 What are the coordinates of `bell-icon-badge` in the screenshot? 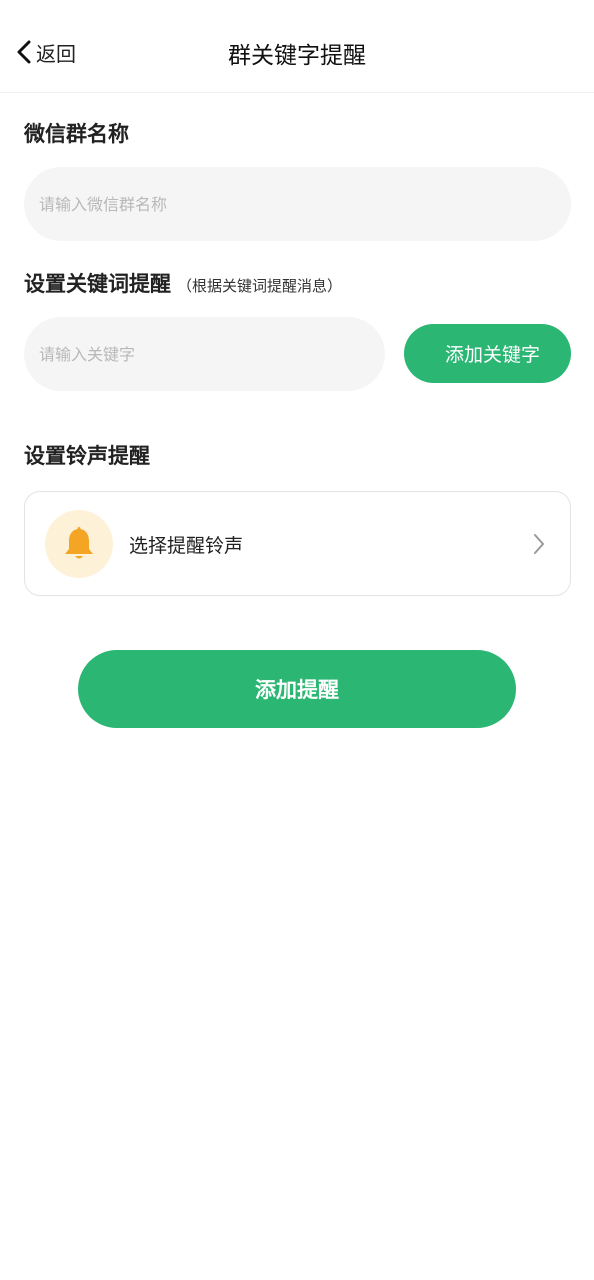 It's located at (79, 544).